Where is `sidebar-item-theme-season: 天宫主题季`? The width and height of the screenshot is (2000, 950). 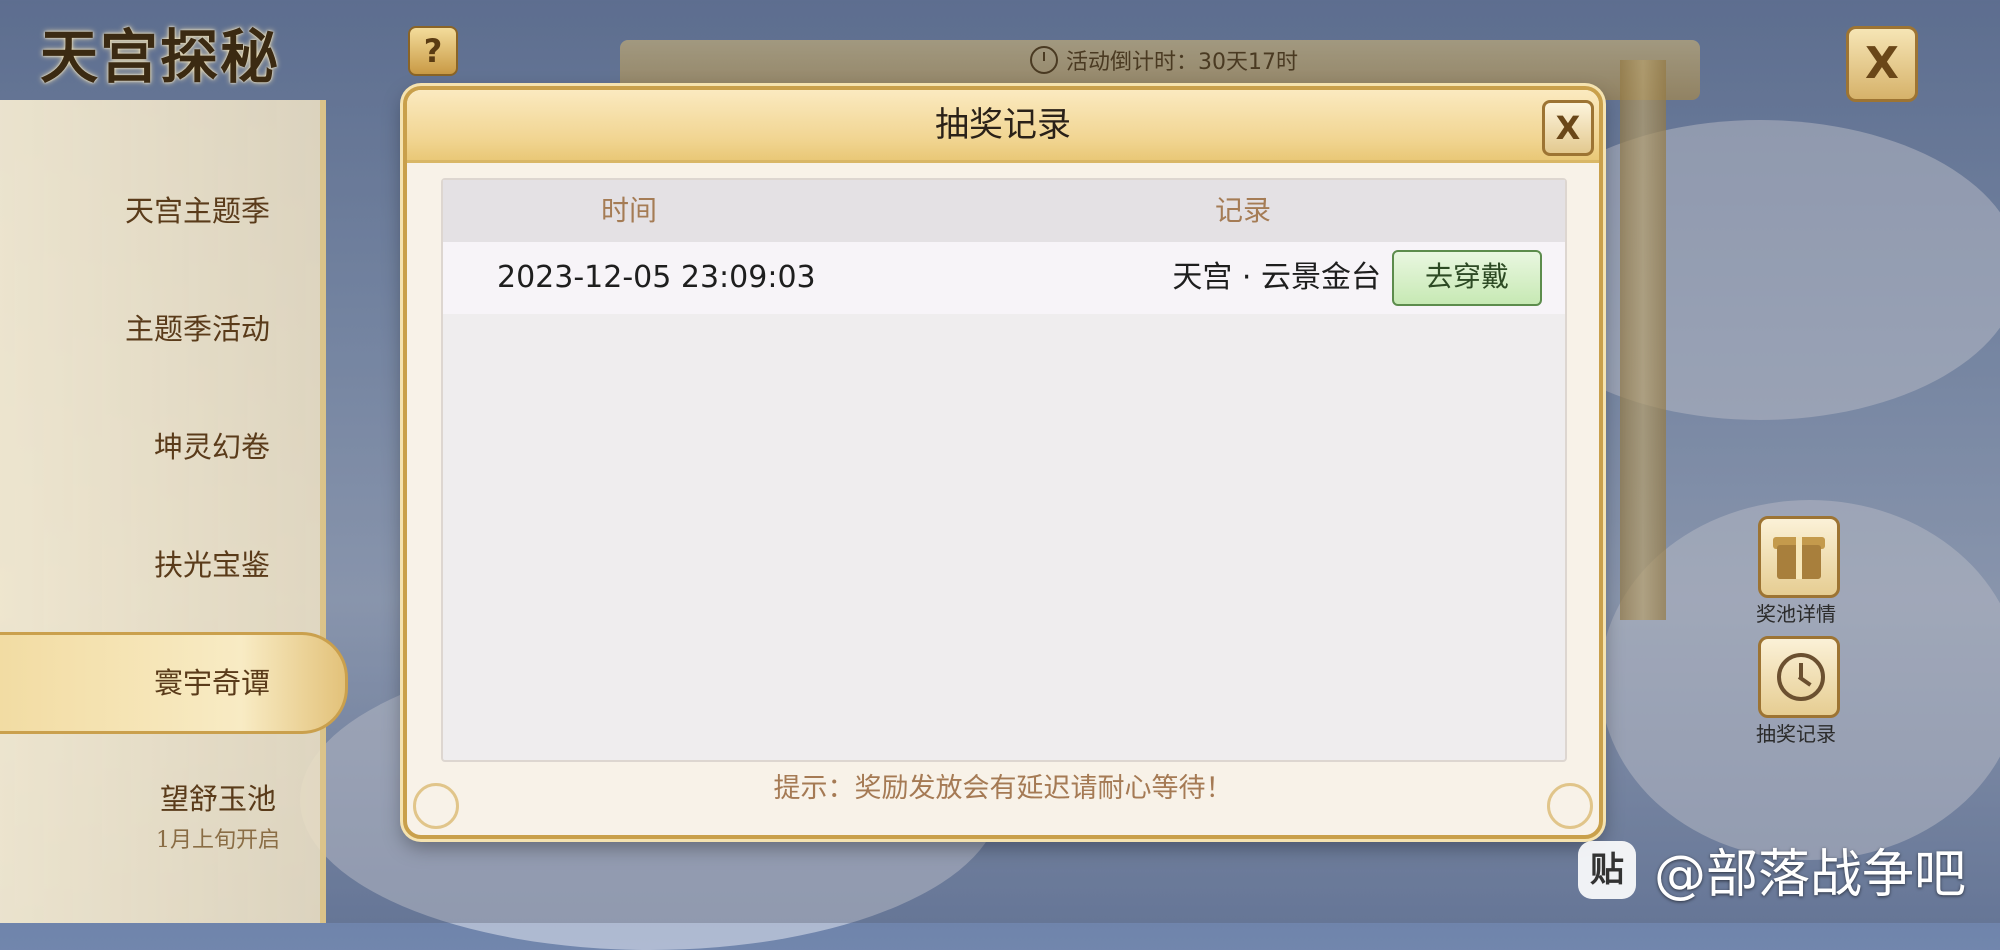 sidebar-item-theme-season: 天宫主题季 is located at coordinates (197, 209).